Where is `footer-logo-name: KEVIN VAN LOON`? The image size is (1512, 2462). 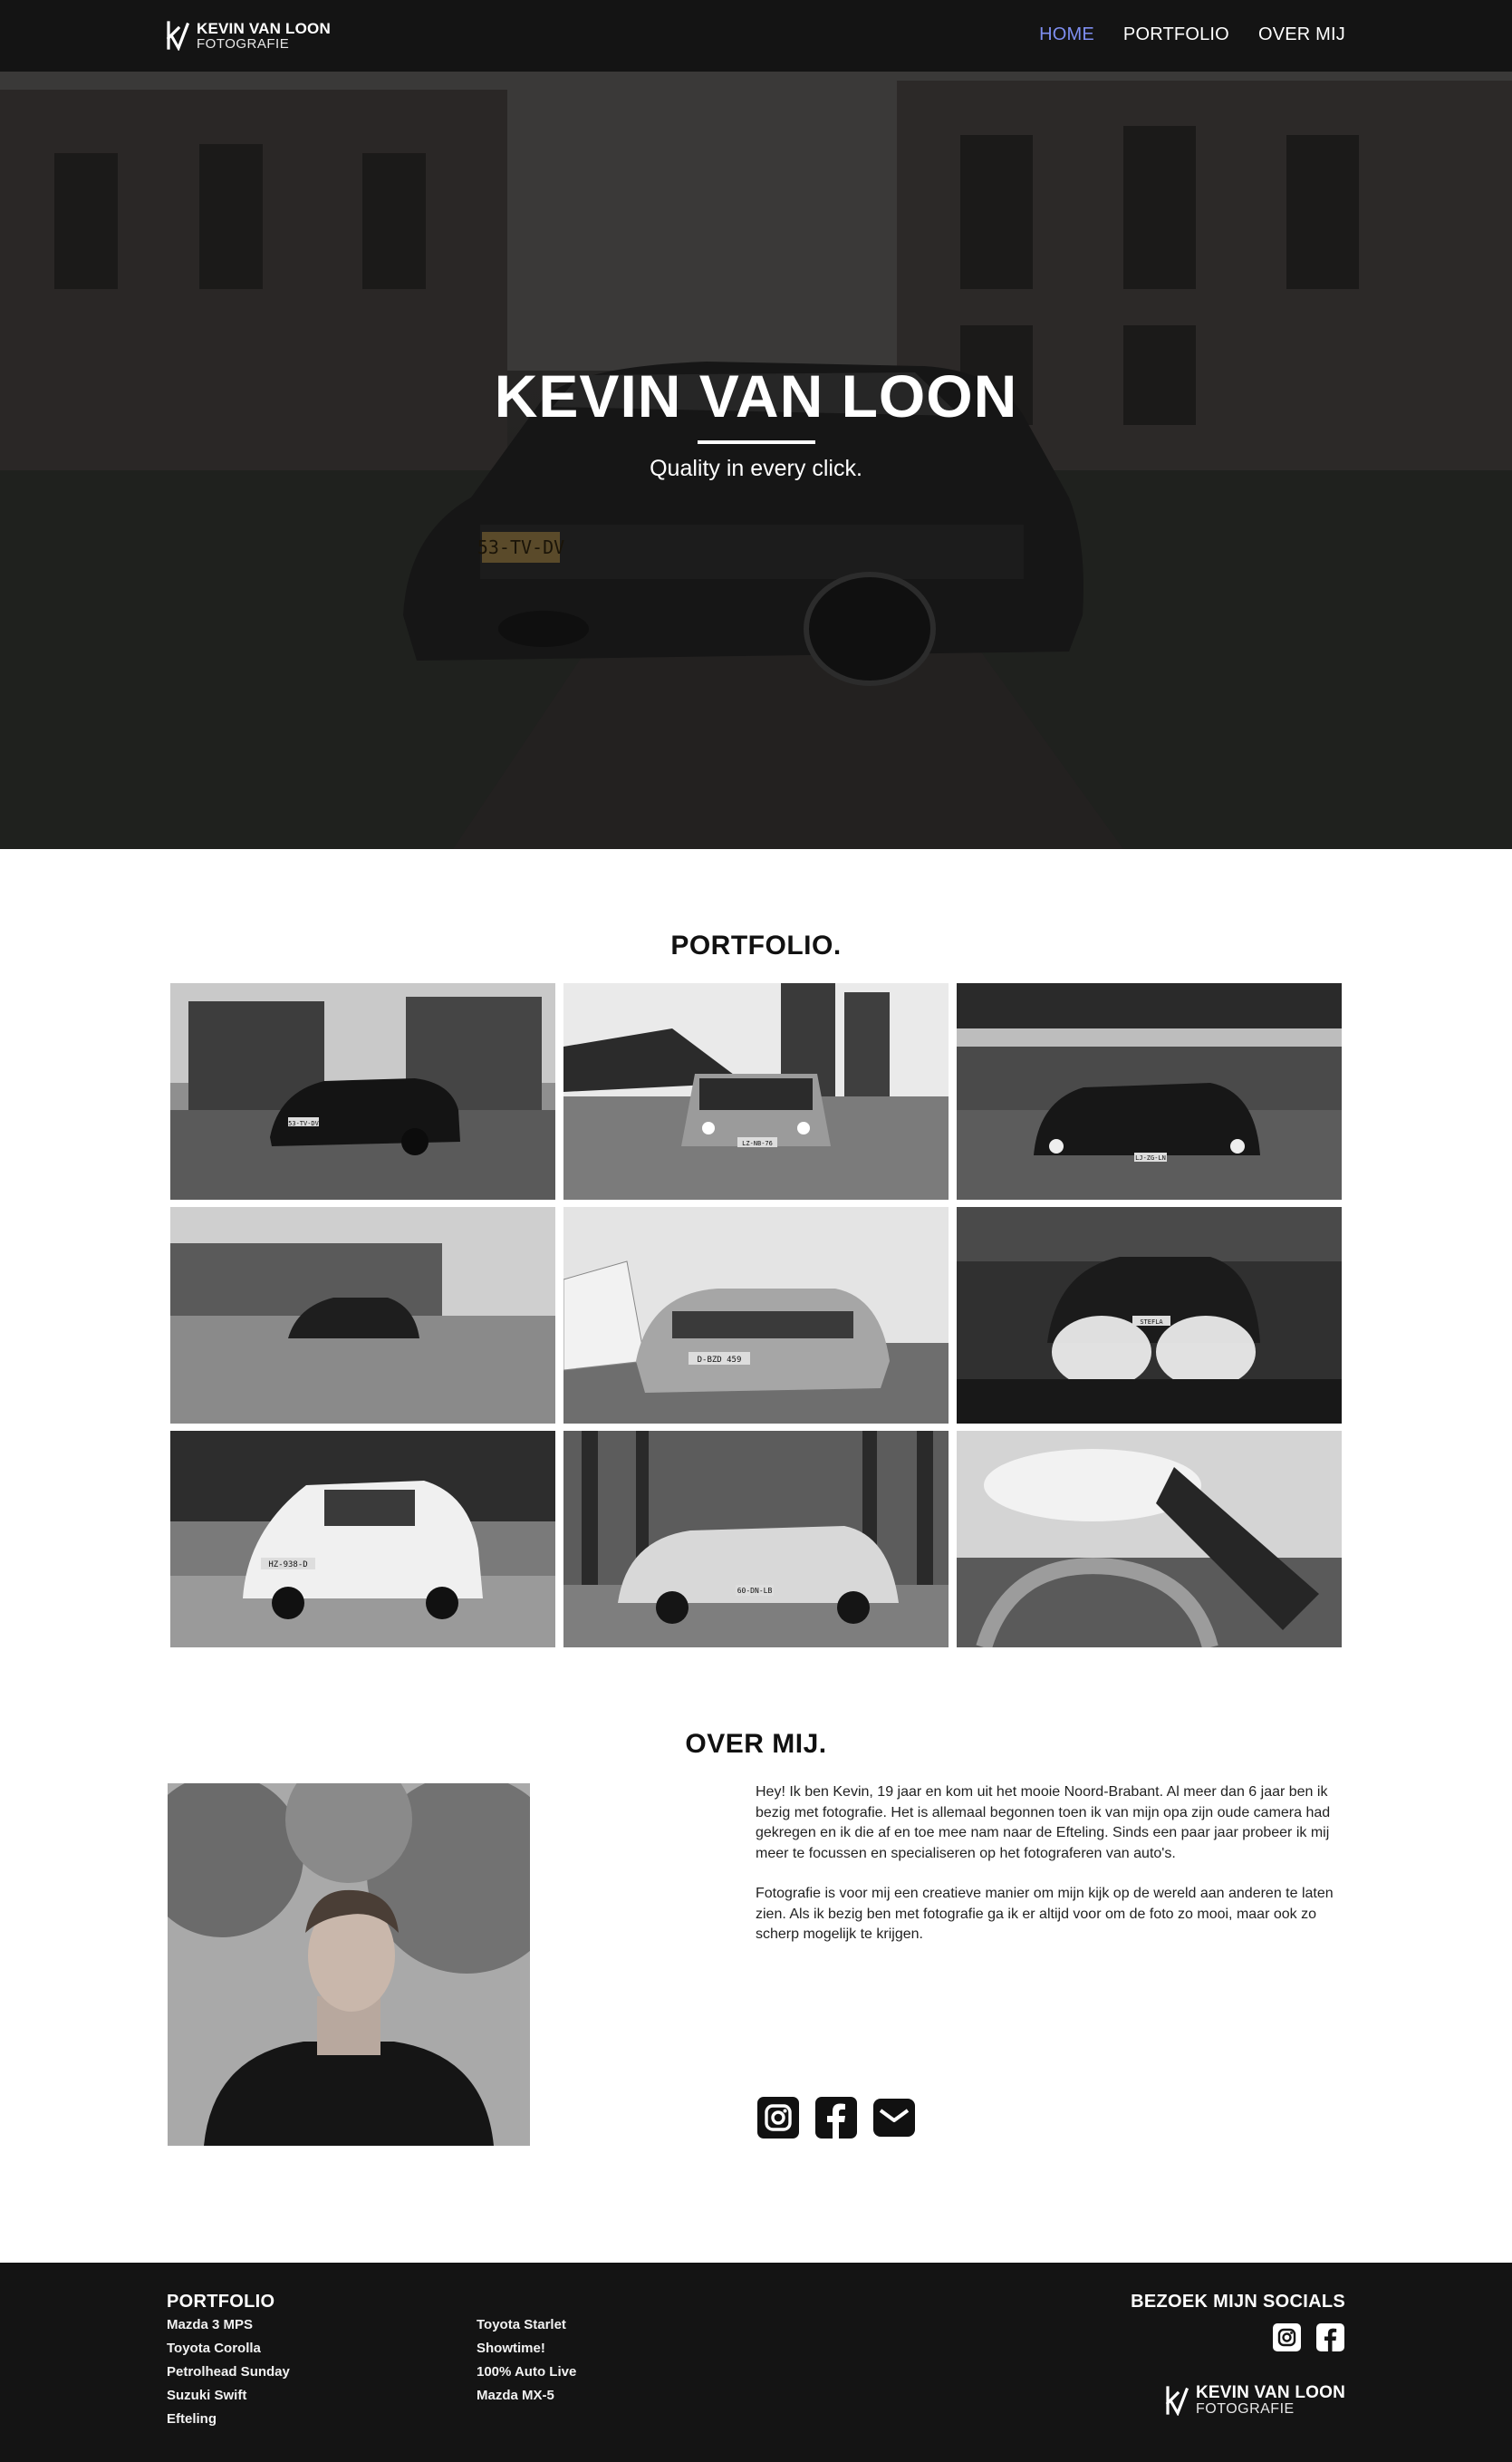 footer-logo-name: KEVIN VAN LOON is located at coordinates (1270, 2392).